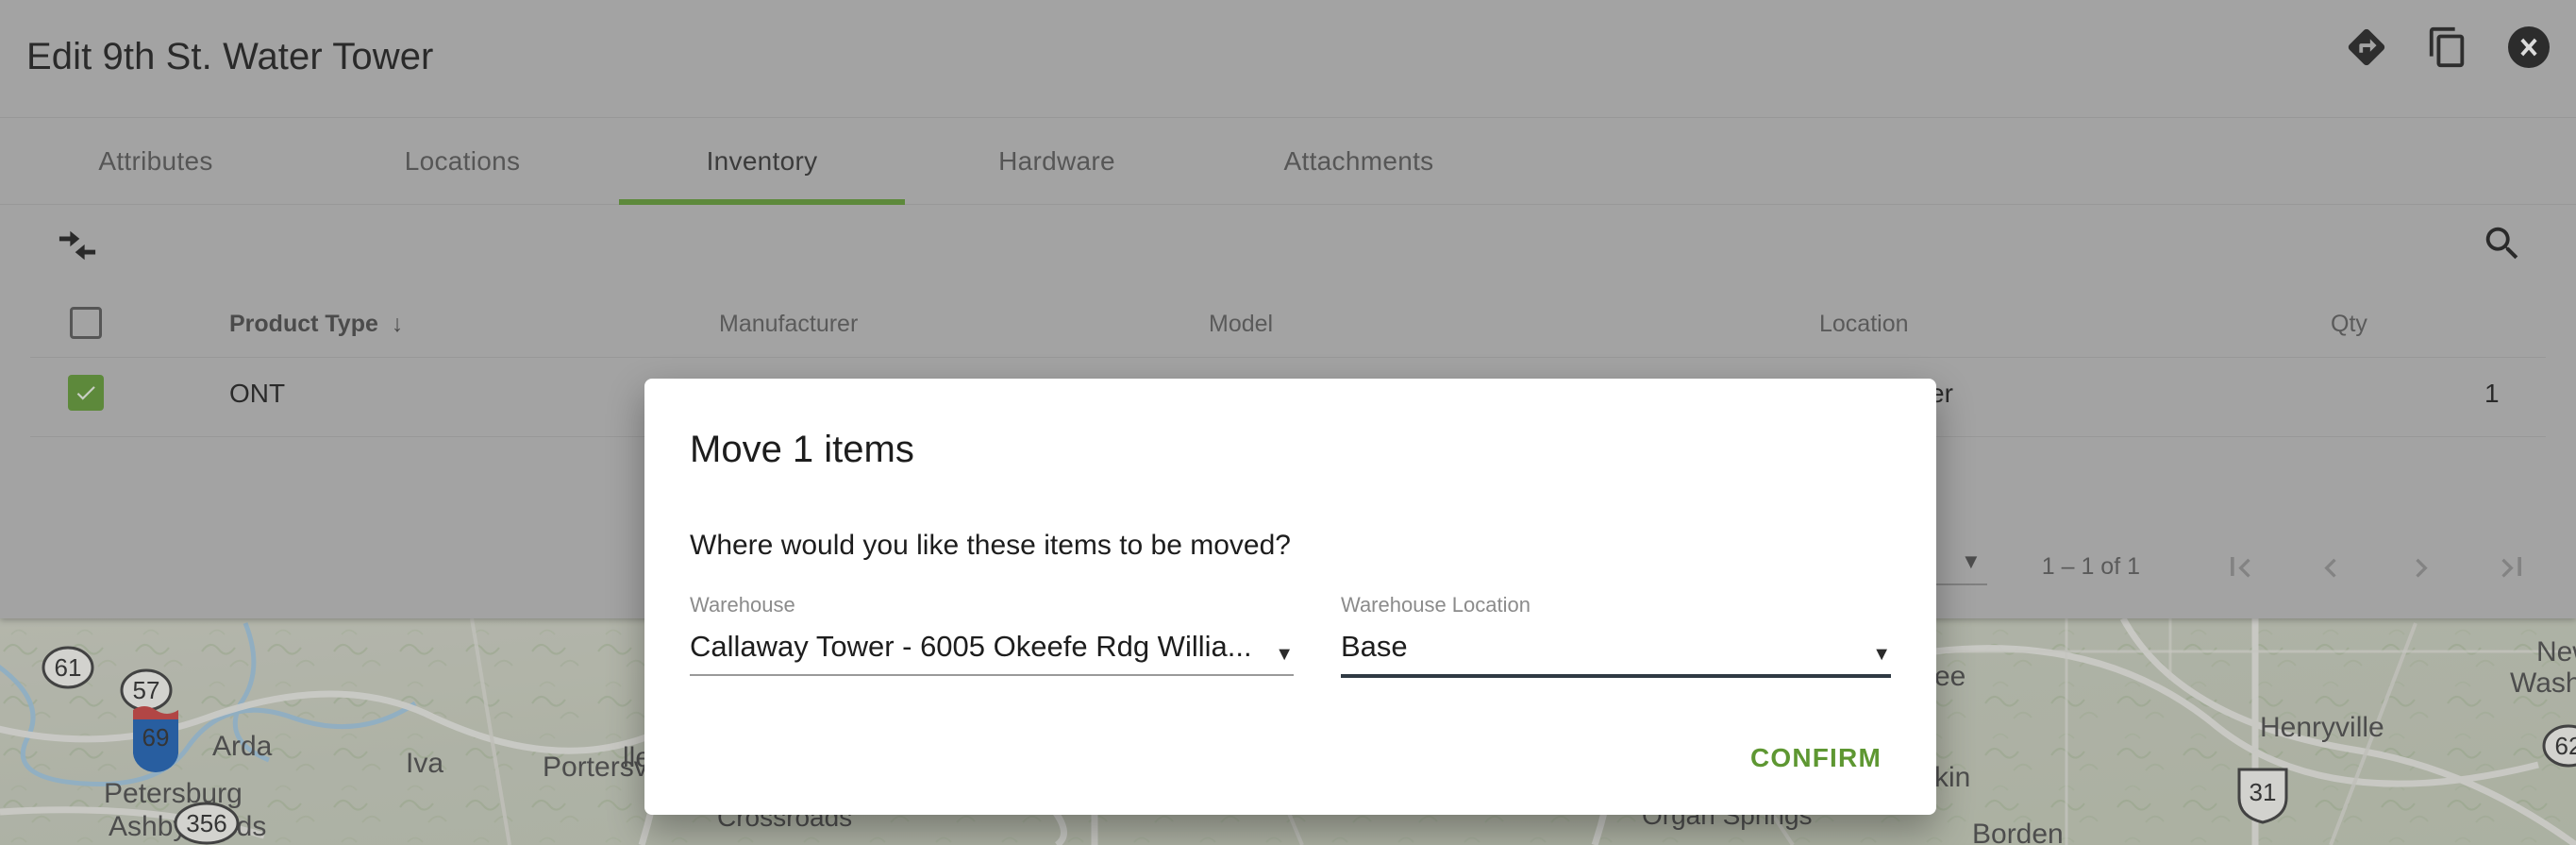 Image resolution: width=2576 pixels, height=845 pixels. I want to click on warehouse-location-field: Warehouse Location Base ▼, so click(1616, 635).